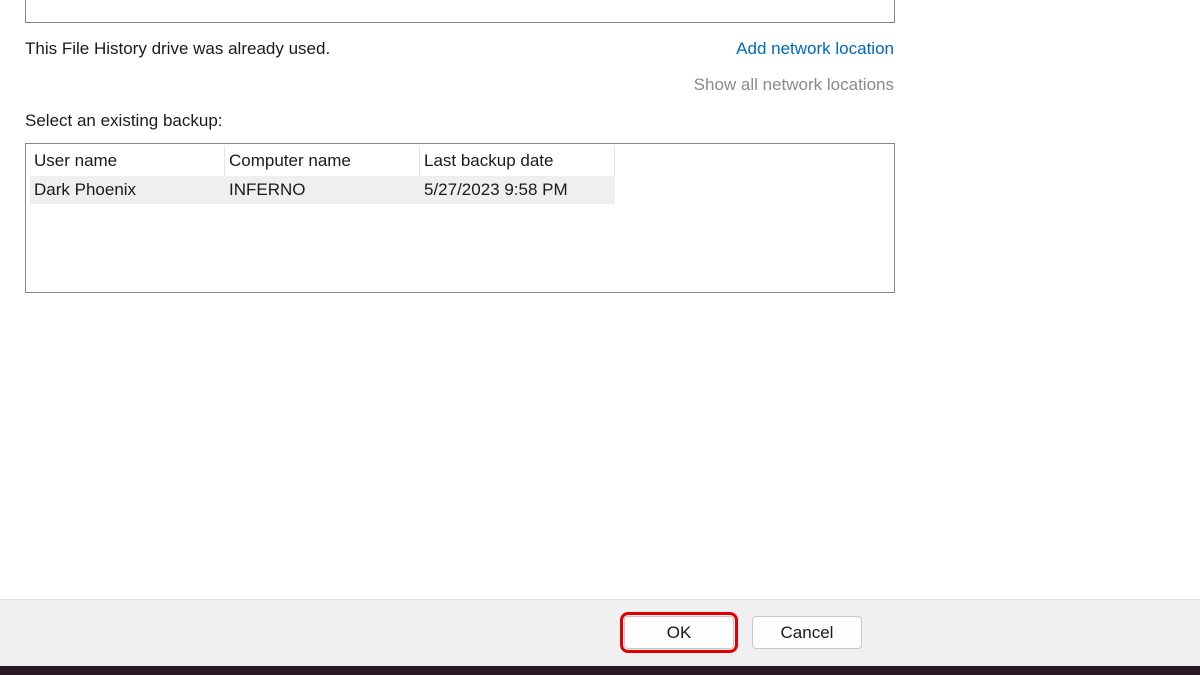 This screenshot has height=675, width=1200. Describe the element at coordinates (815, 49) in the screenshot. I see `add-network-location-link: Add network location` at that location.